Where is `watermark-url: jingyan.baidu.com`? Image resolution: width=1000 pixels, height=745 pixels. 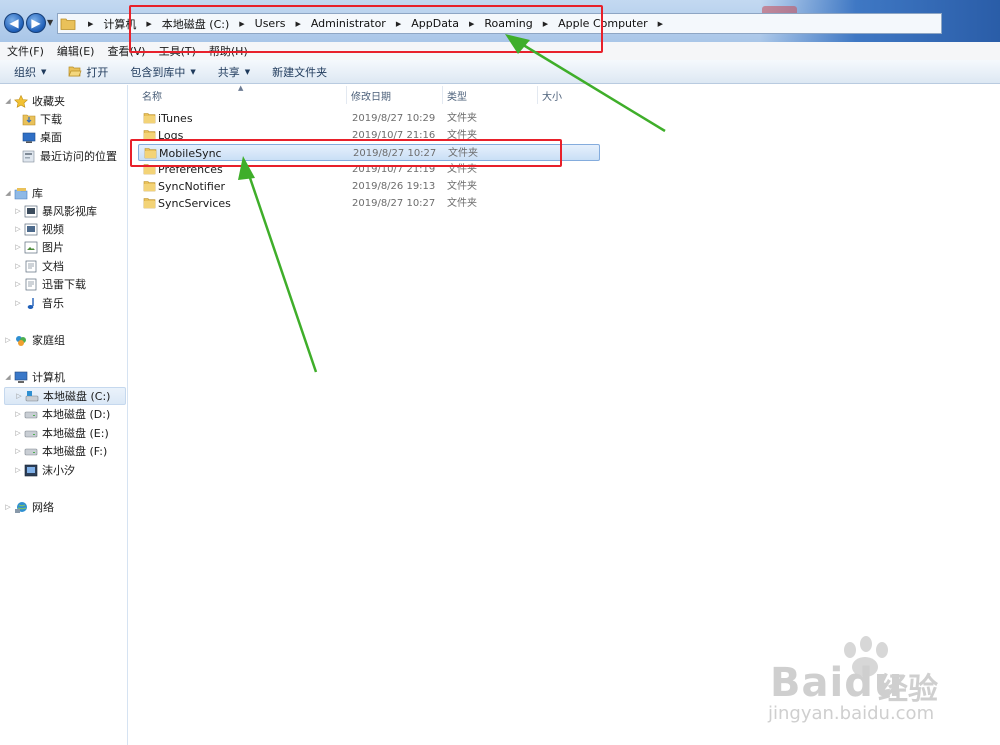 watermark-url: jingyan.baidu.com is located at coordinates (851, 713).